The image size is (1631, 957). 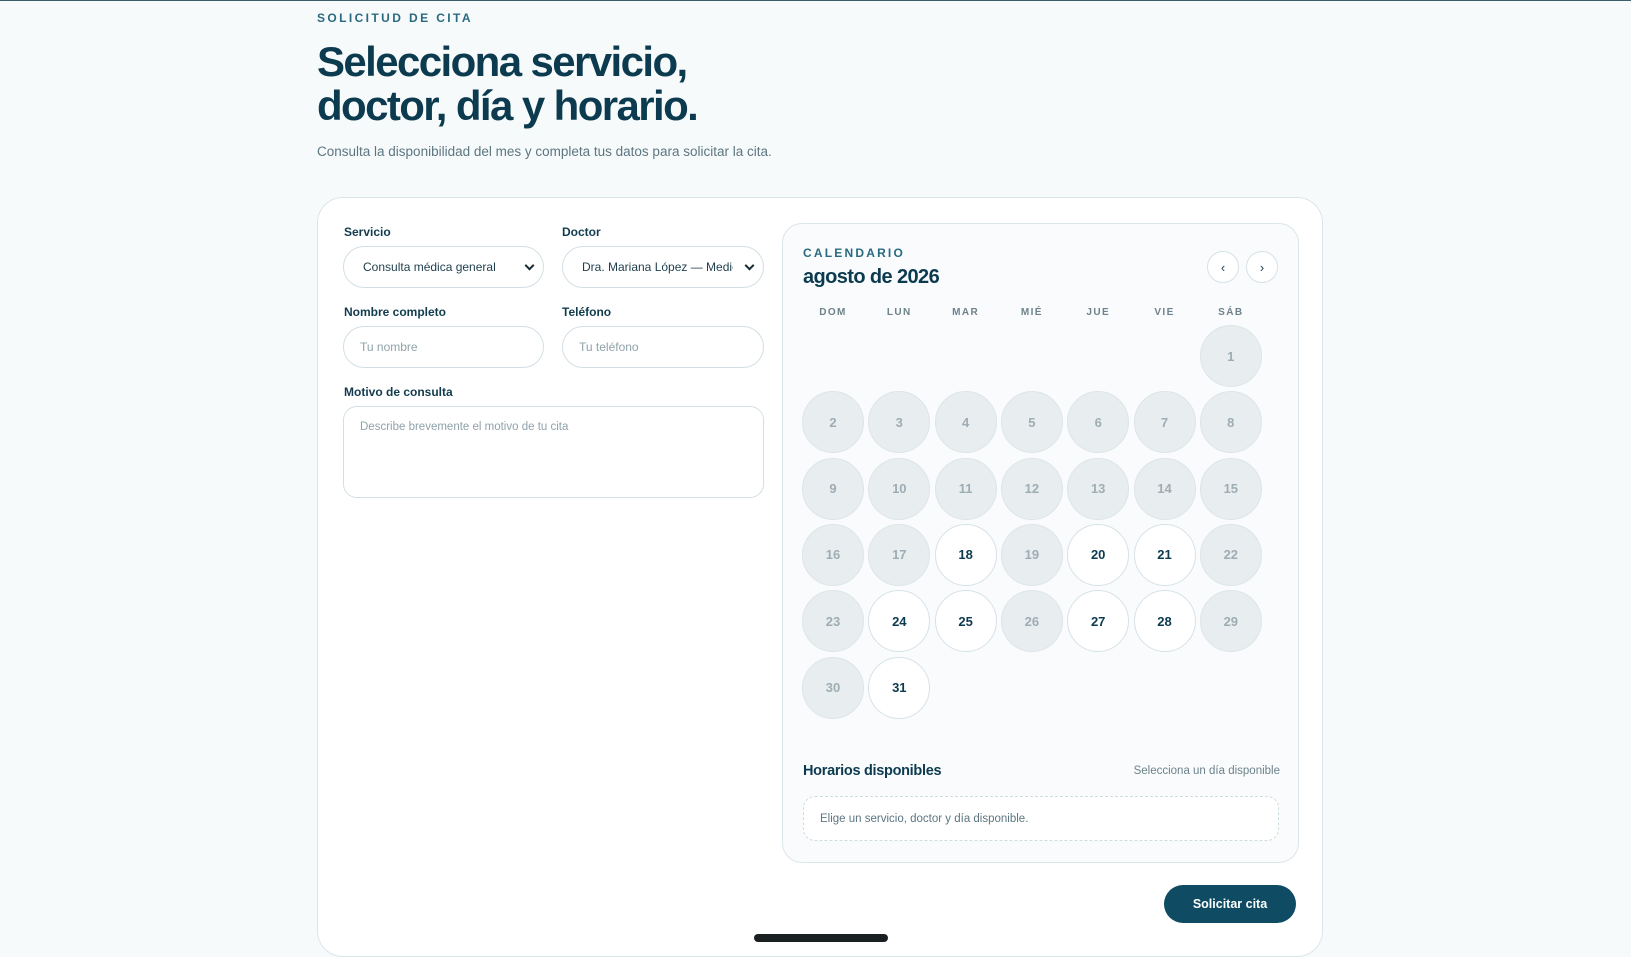 I want to click on calendar-day-unavailable: 22, so click(x=1230, y=554).